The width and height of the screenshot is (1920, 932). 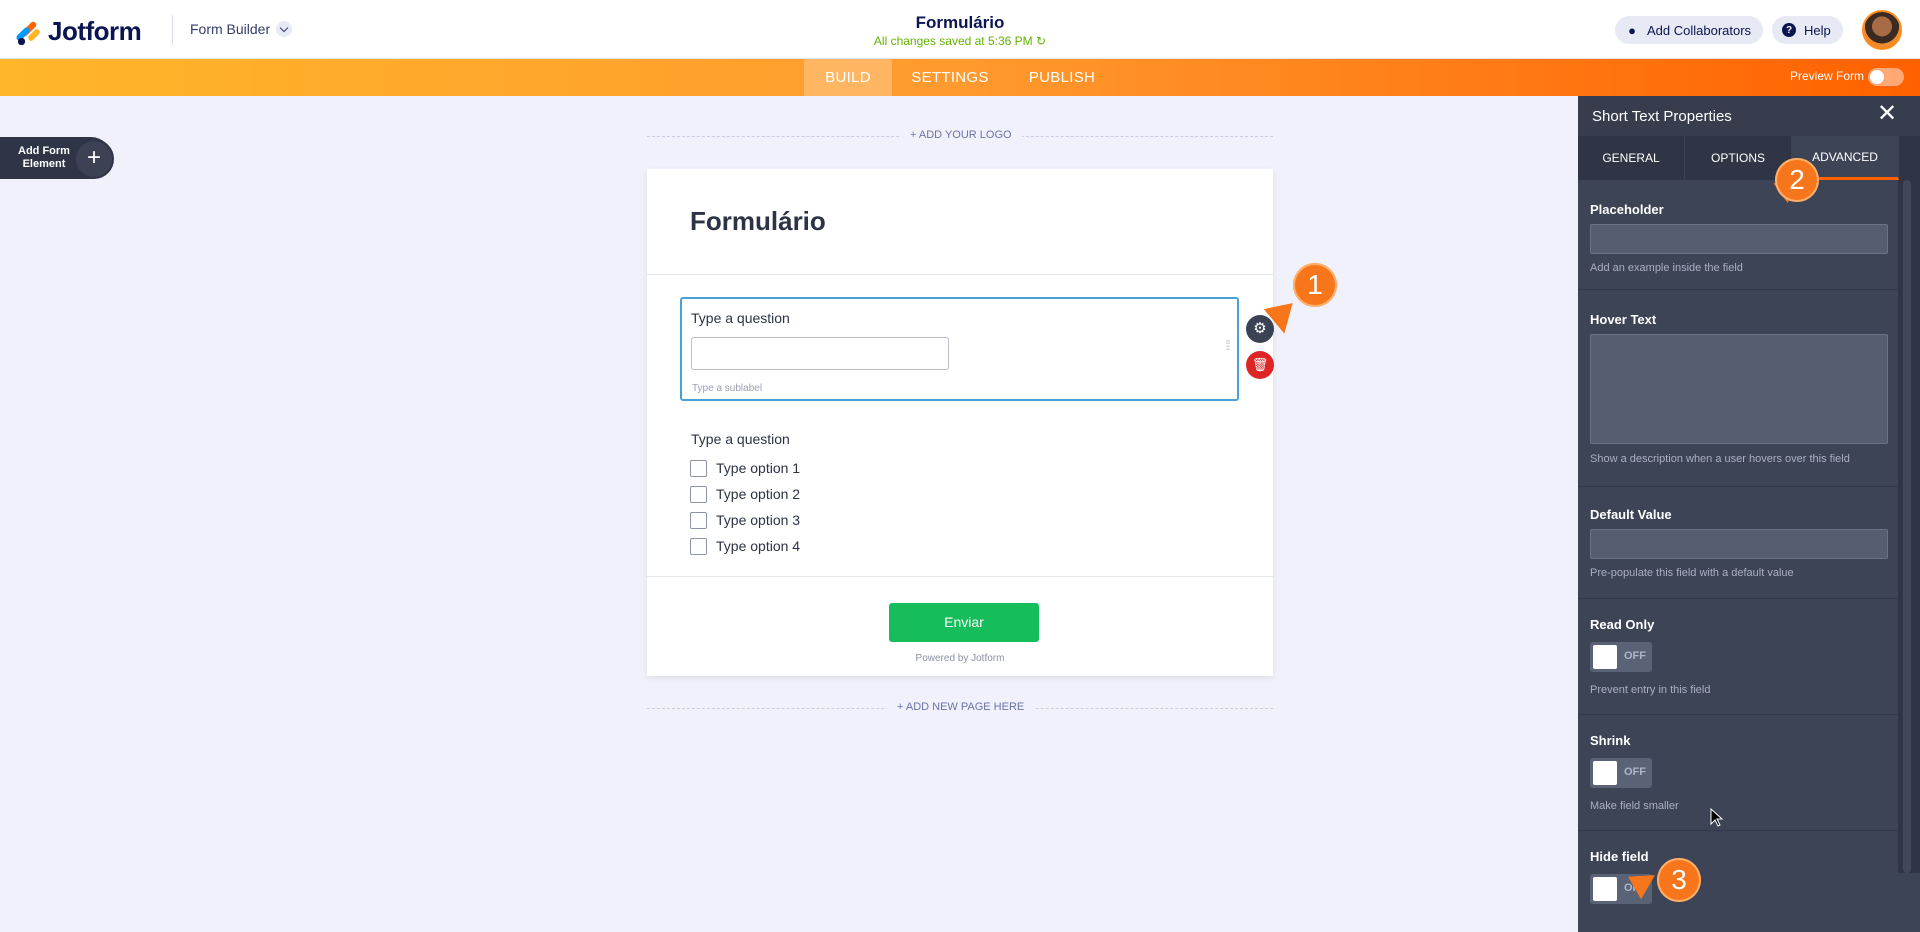 I want to click on shrink-toggle: OFF, so click(x=1621, y=773).